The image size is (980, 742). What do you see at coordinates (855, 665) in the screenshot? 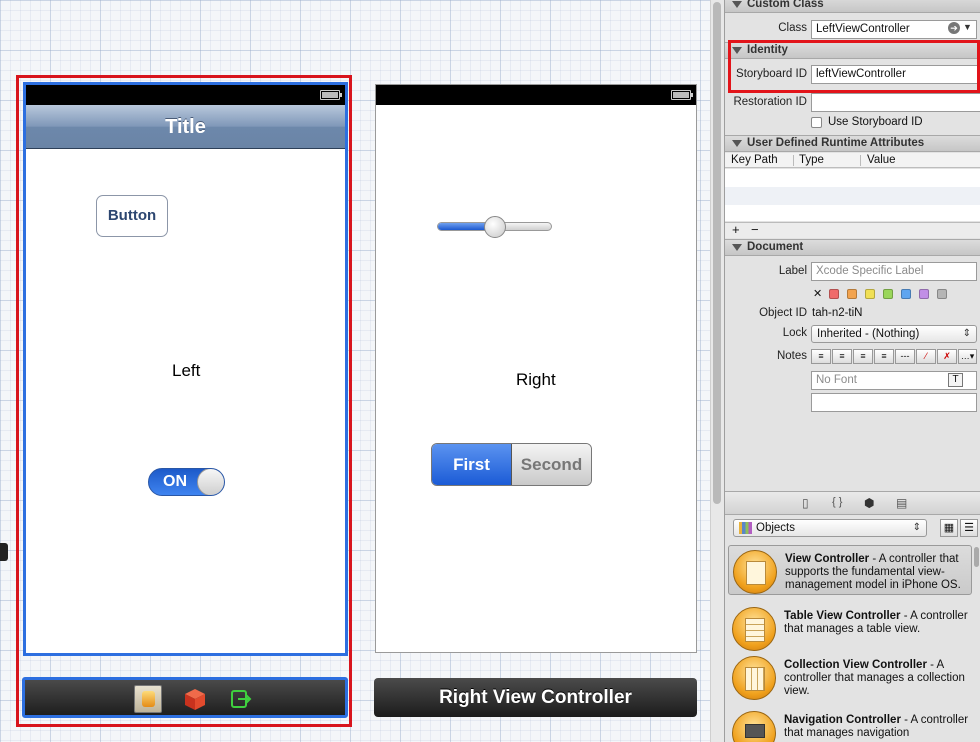
I see `library-item-title: Collection View Controller` at bounding box center [855, 665].